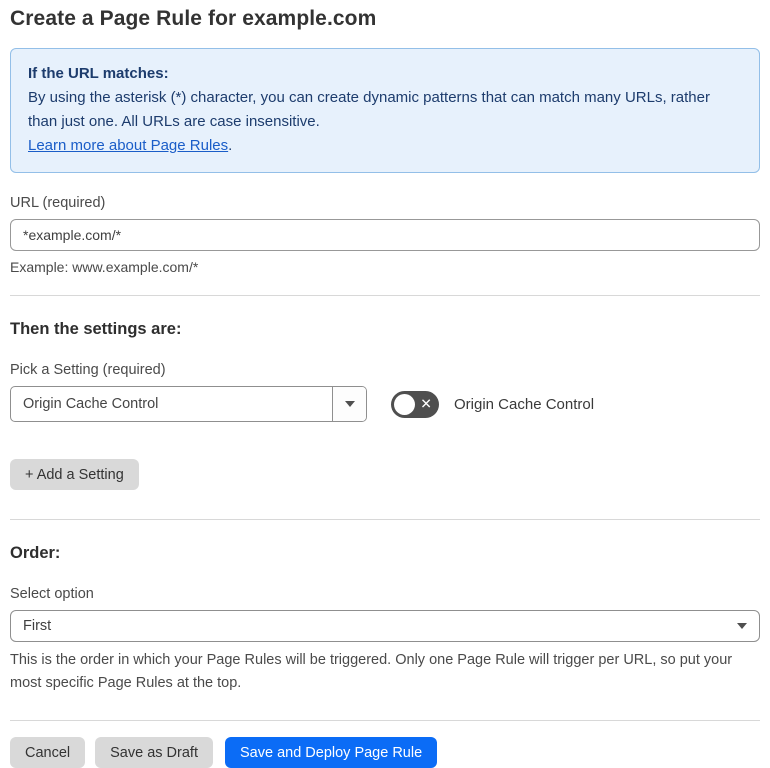 The height and width of the screenshot is (768, 770). What do you see at coordinates (104, 267) in the screenshot?
I see `url-example-hint: Example: www.example.com/*` at bounding box center [104, 267].